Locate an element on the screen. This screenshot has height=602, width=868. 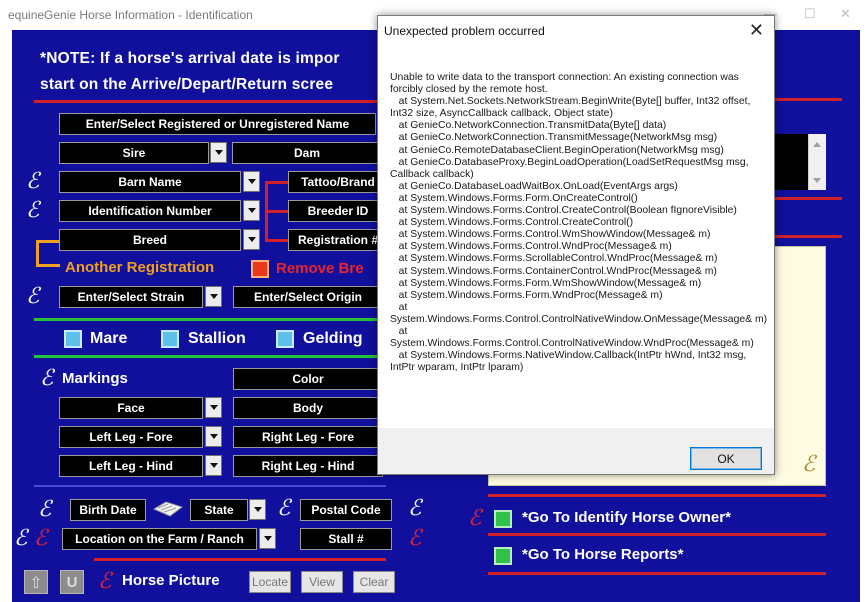
stallion-checkbox is located at coordinates (170, 339).